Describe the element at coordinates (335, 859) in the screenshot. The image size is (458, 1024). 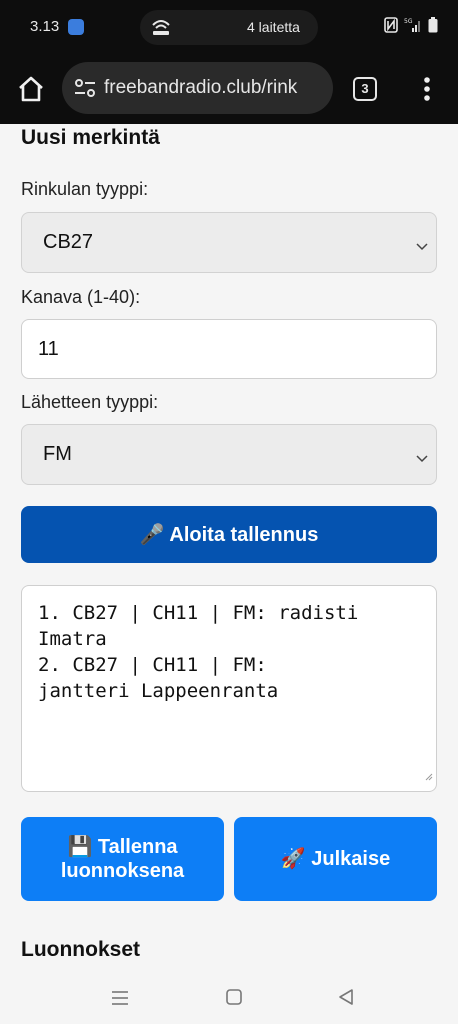
I see `publish-button: 🚀 Julkaise` at that location.